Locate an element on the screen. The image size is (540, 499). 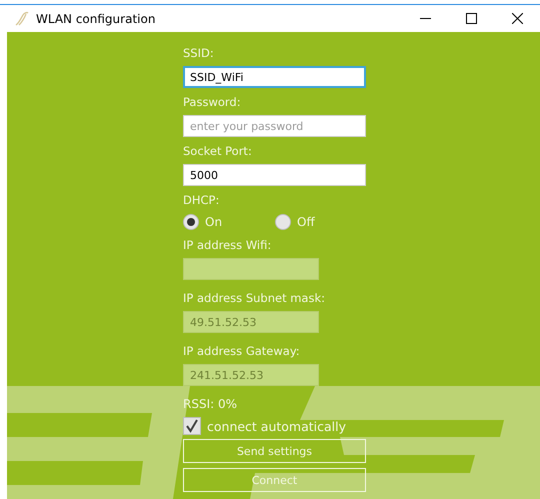
action-button: Send settings is located at coordinates (274, 451).